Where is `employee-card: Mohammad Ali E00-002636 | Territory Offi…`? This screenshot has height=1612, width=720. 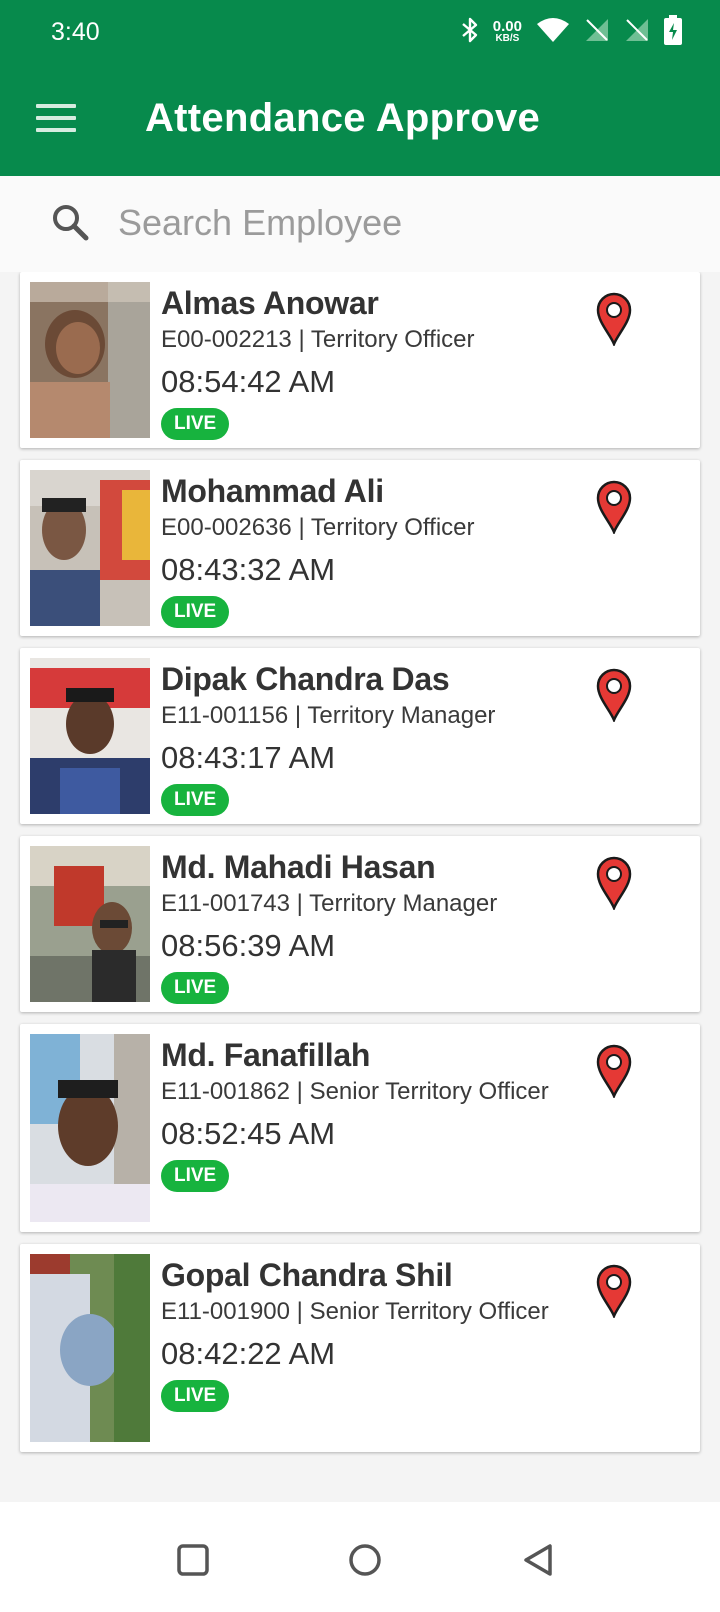
employee-card: Mohammad Ali E00-002636 | Territory Offi… is located at coordinates (360, 548).